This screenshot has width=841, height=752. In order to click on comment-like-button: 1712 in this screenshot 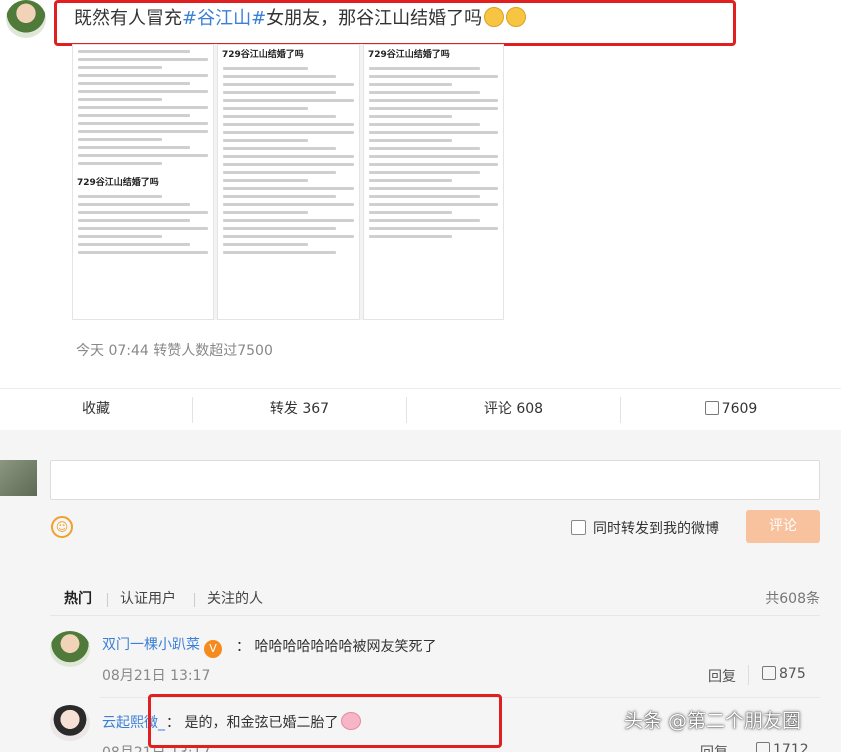, I will do `click(782, 747)`.